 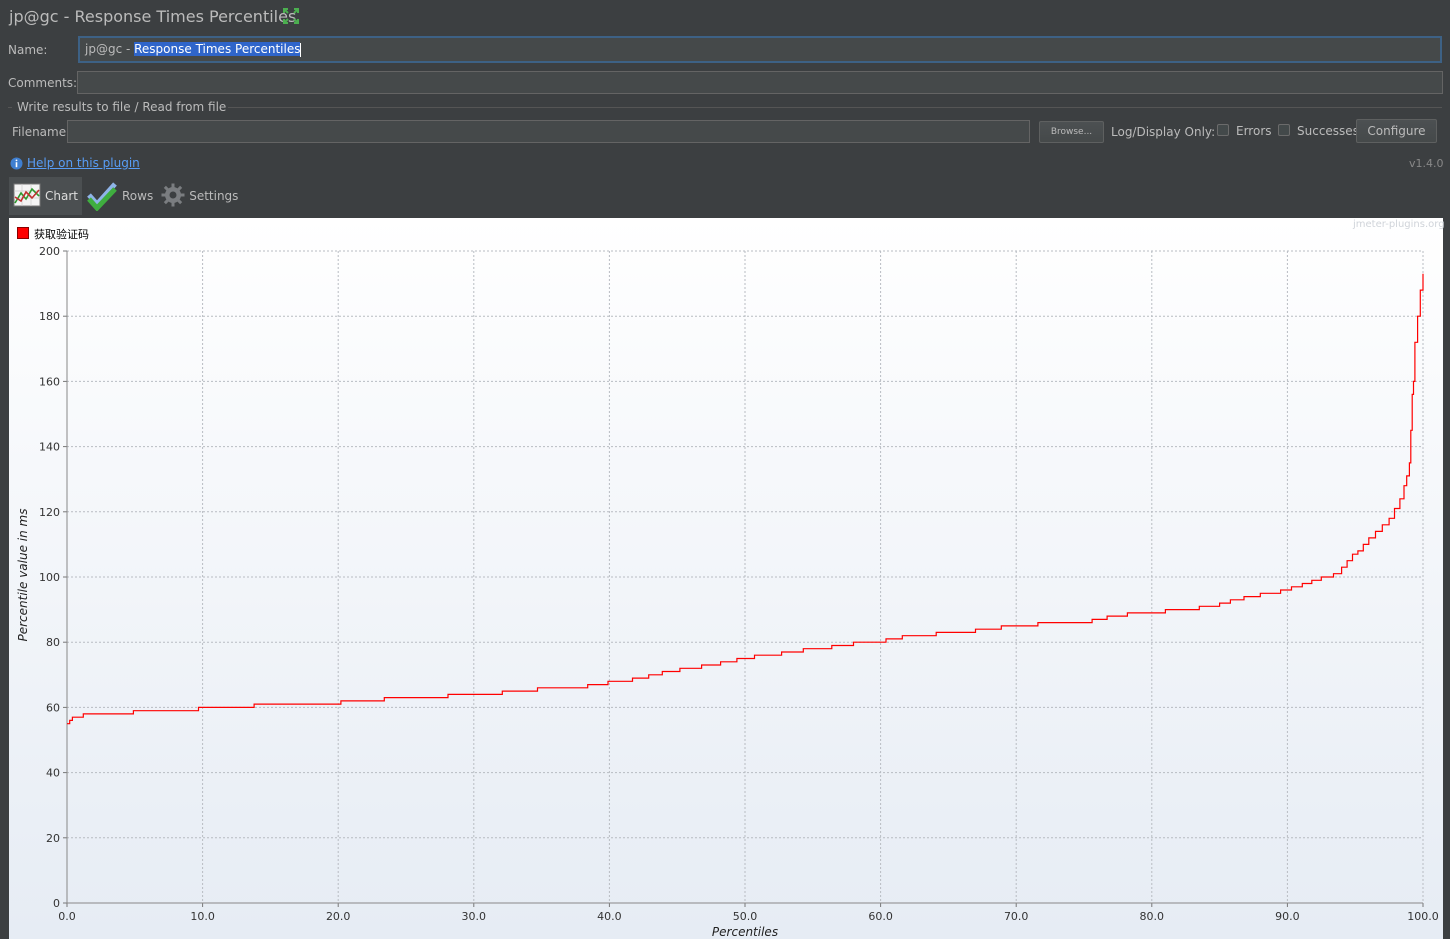 What do you see at coordinates (49, 447) in the screenshot?
I see `y-tick-label: 140` at bounding box center [49, 447].